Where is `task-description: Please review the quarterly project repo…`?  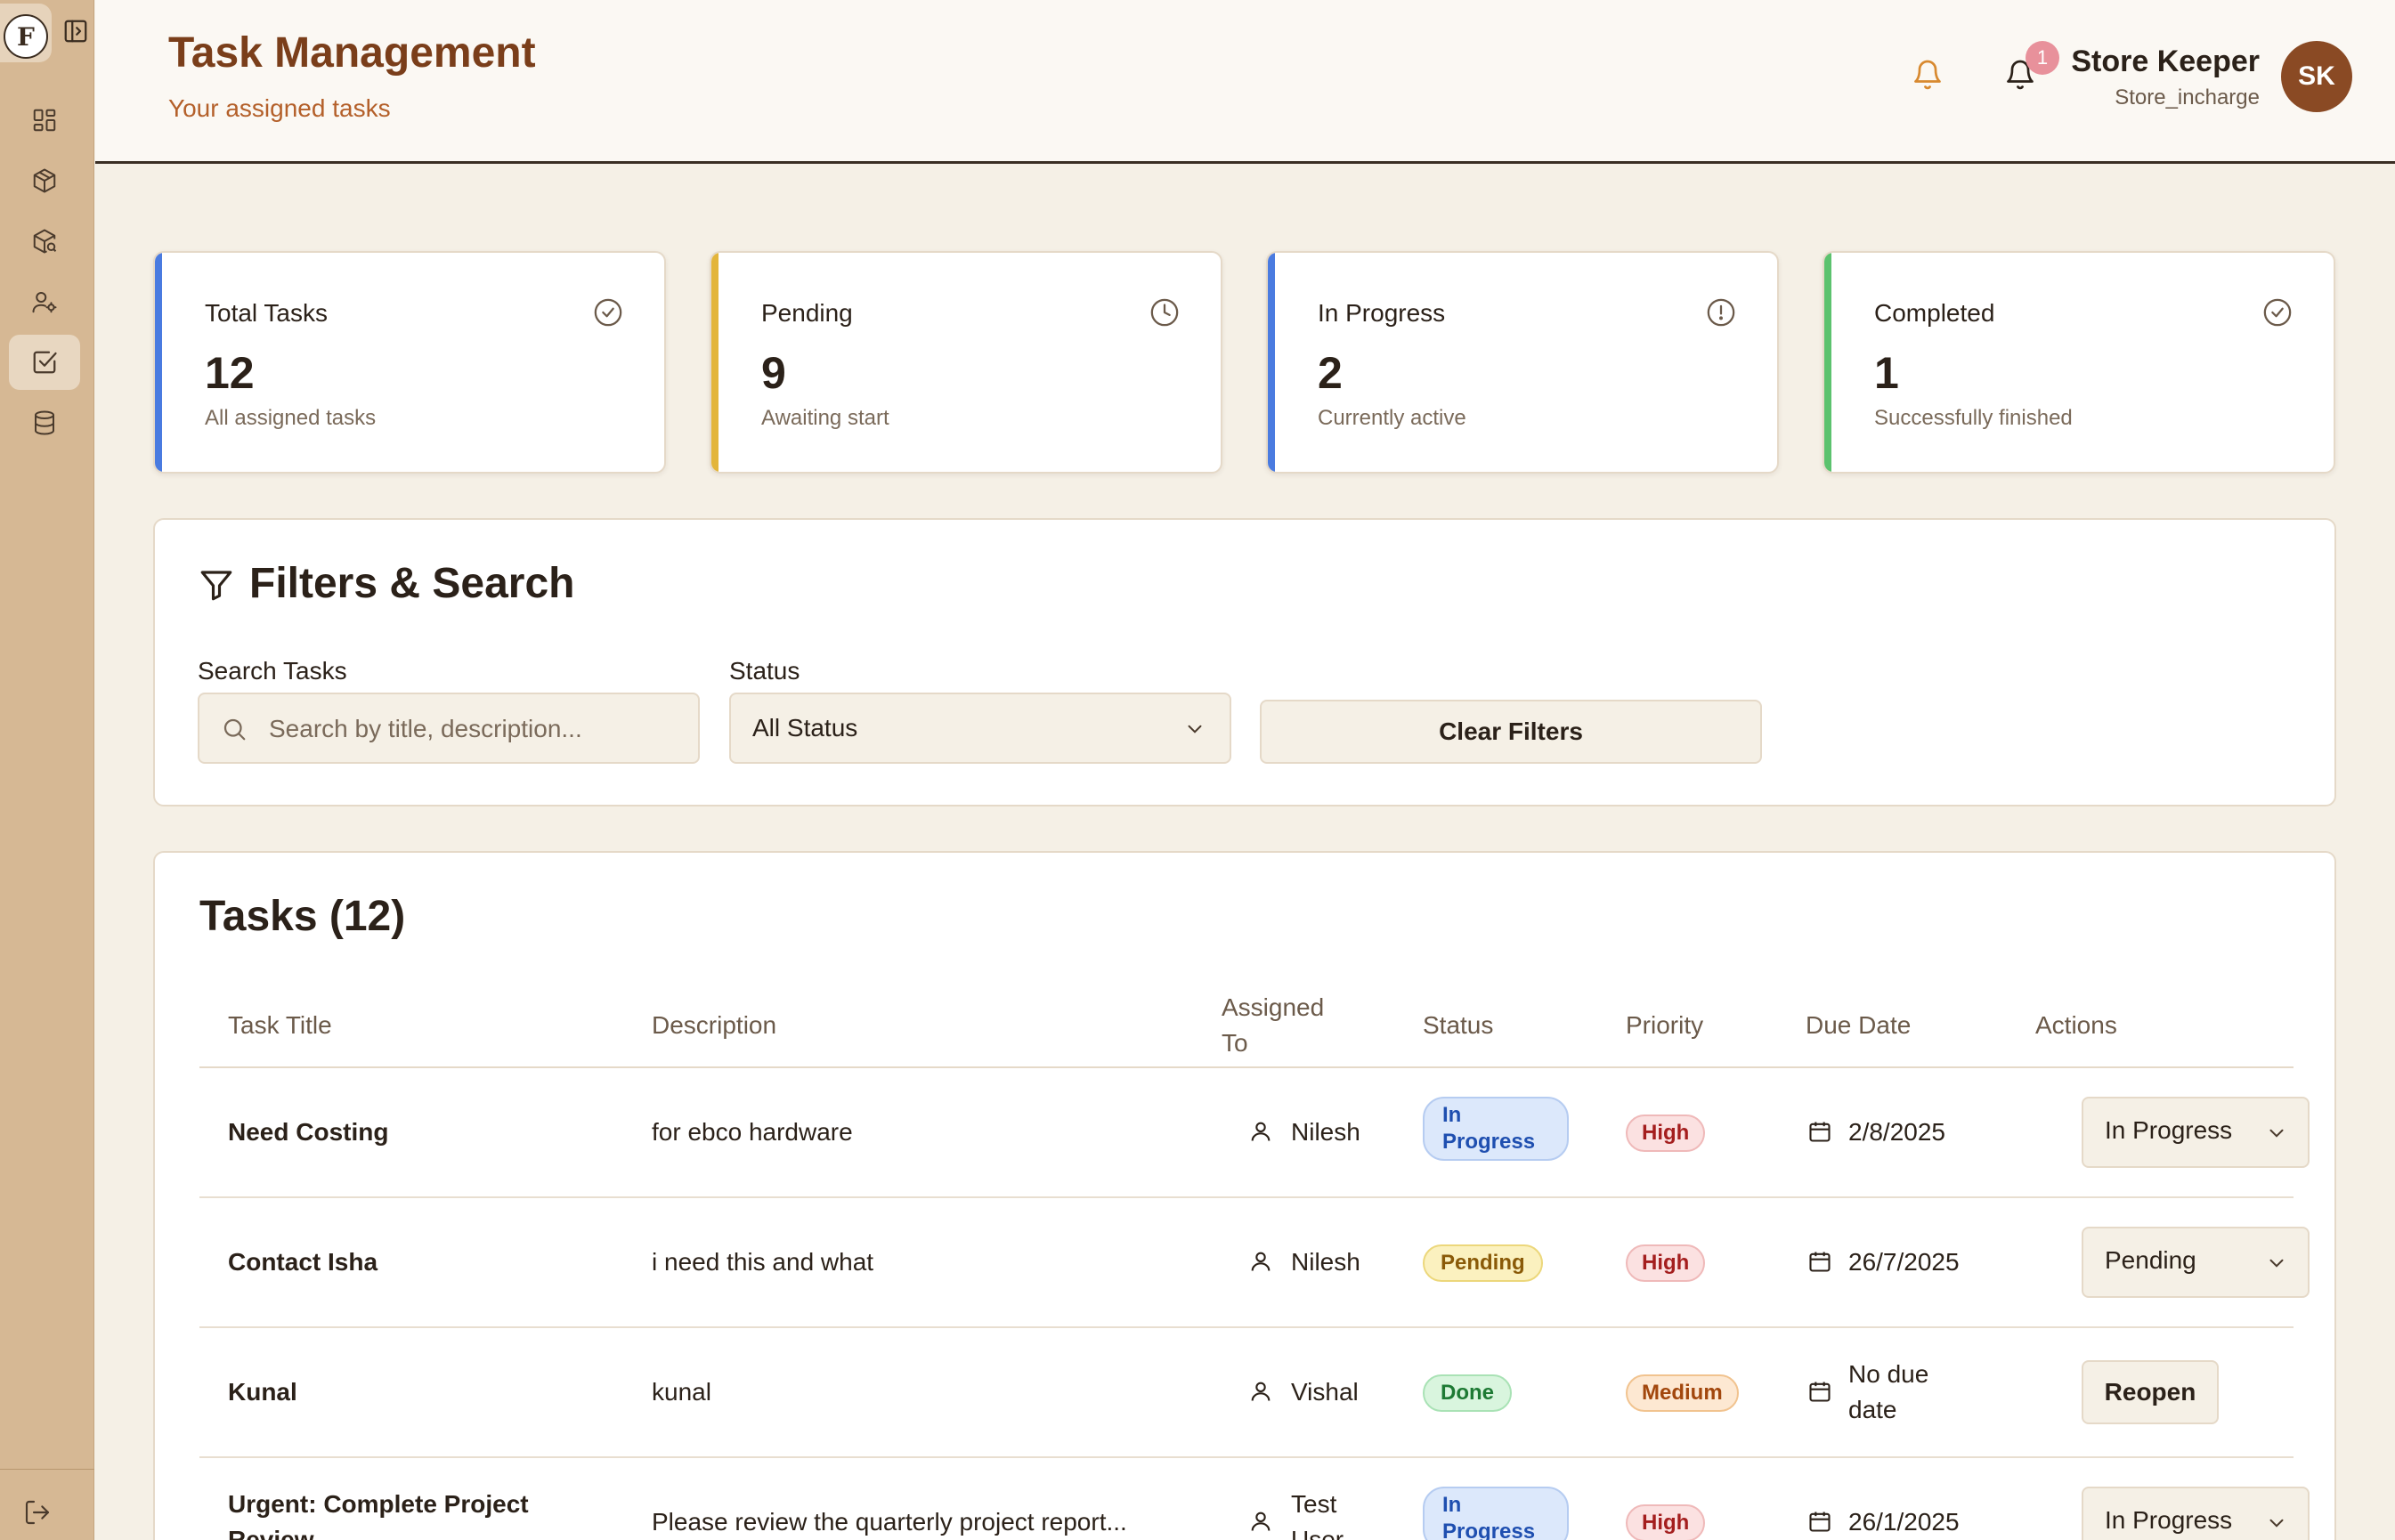 task-description: Please review the quarterly project repo… is located at coordinates (889, 1522).